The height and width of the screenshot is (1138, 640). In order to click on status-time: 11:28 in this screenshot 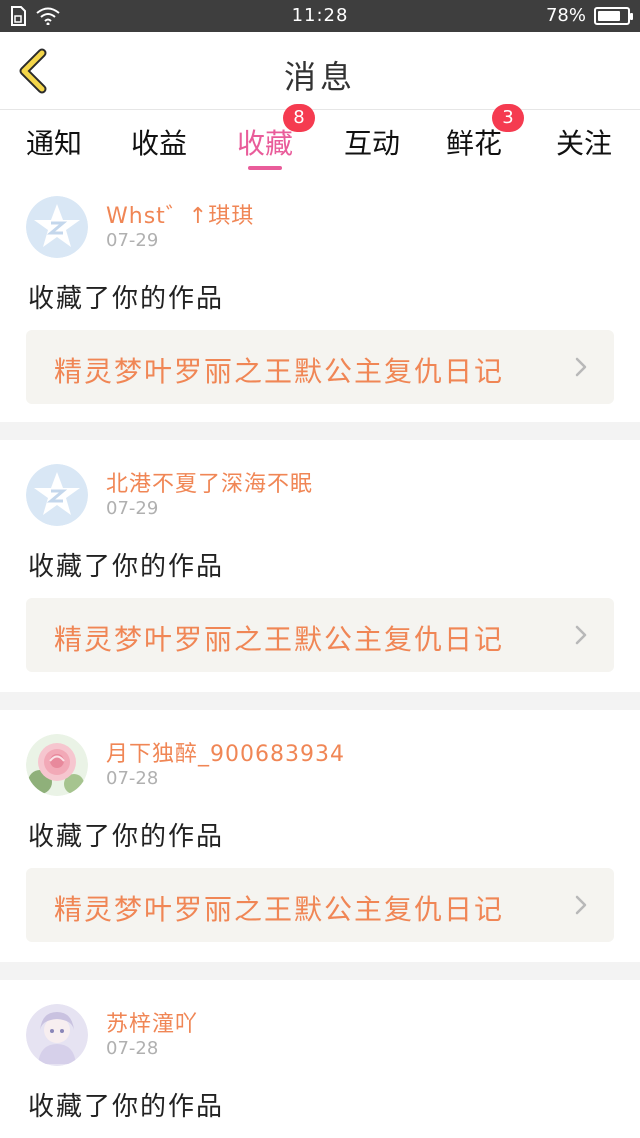, I will do `click(320, 15)`.